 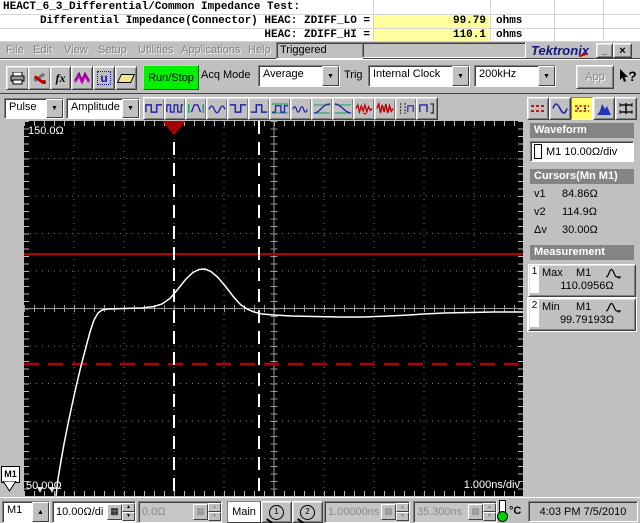 I want to click on print-button, so click(x=17, y=78).